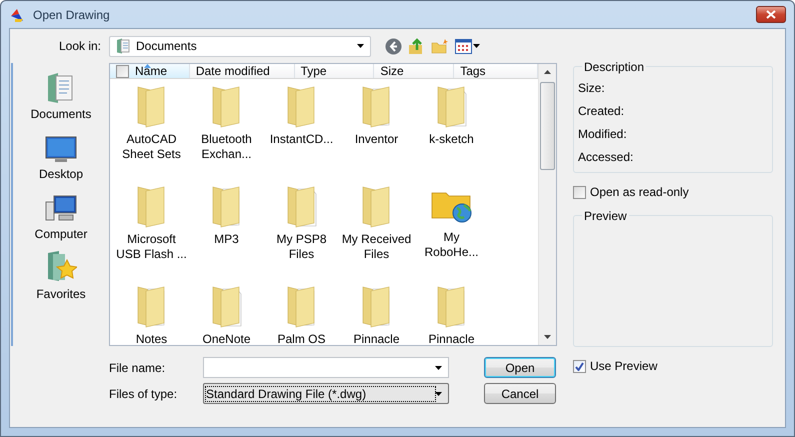 Image resolution: width=795 pixels, height=437 pixels. What do you see at coordinates (467, 46) in the screenshot?
I see `view-menu-icon` at bounding box center [467, 46].